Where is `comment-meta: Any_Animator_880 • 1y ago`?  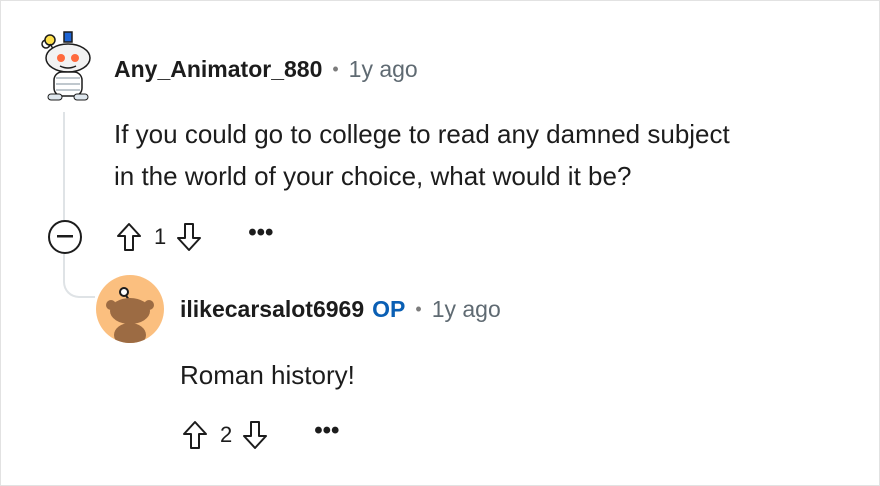 comment-meta: Any_Animator_880 • 1y ago is located at coordinates (266, 69).